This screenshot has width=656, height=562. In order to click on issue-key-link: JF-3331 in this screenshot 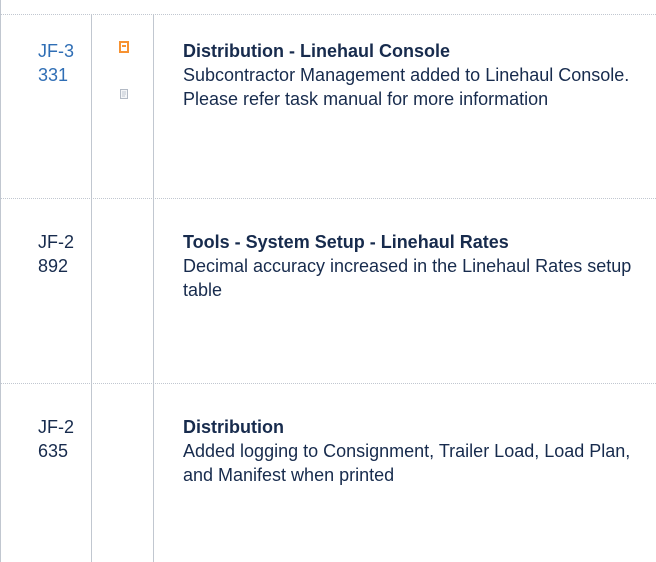, I will do `click(58, 63)`.